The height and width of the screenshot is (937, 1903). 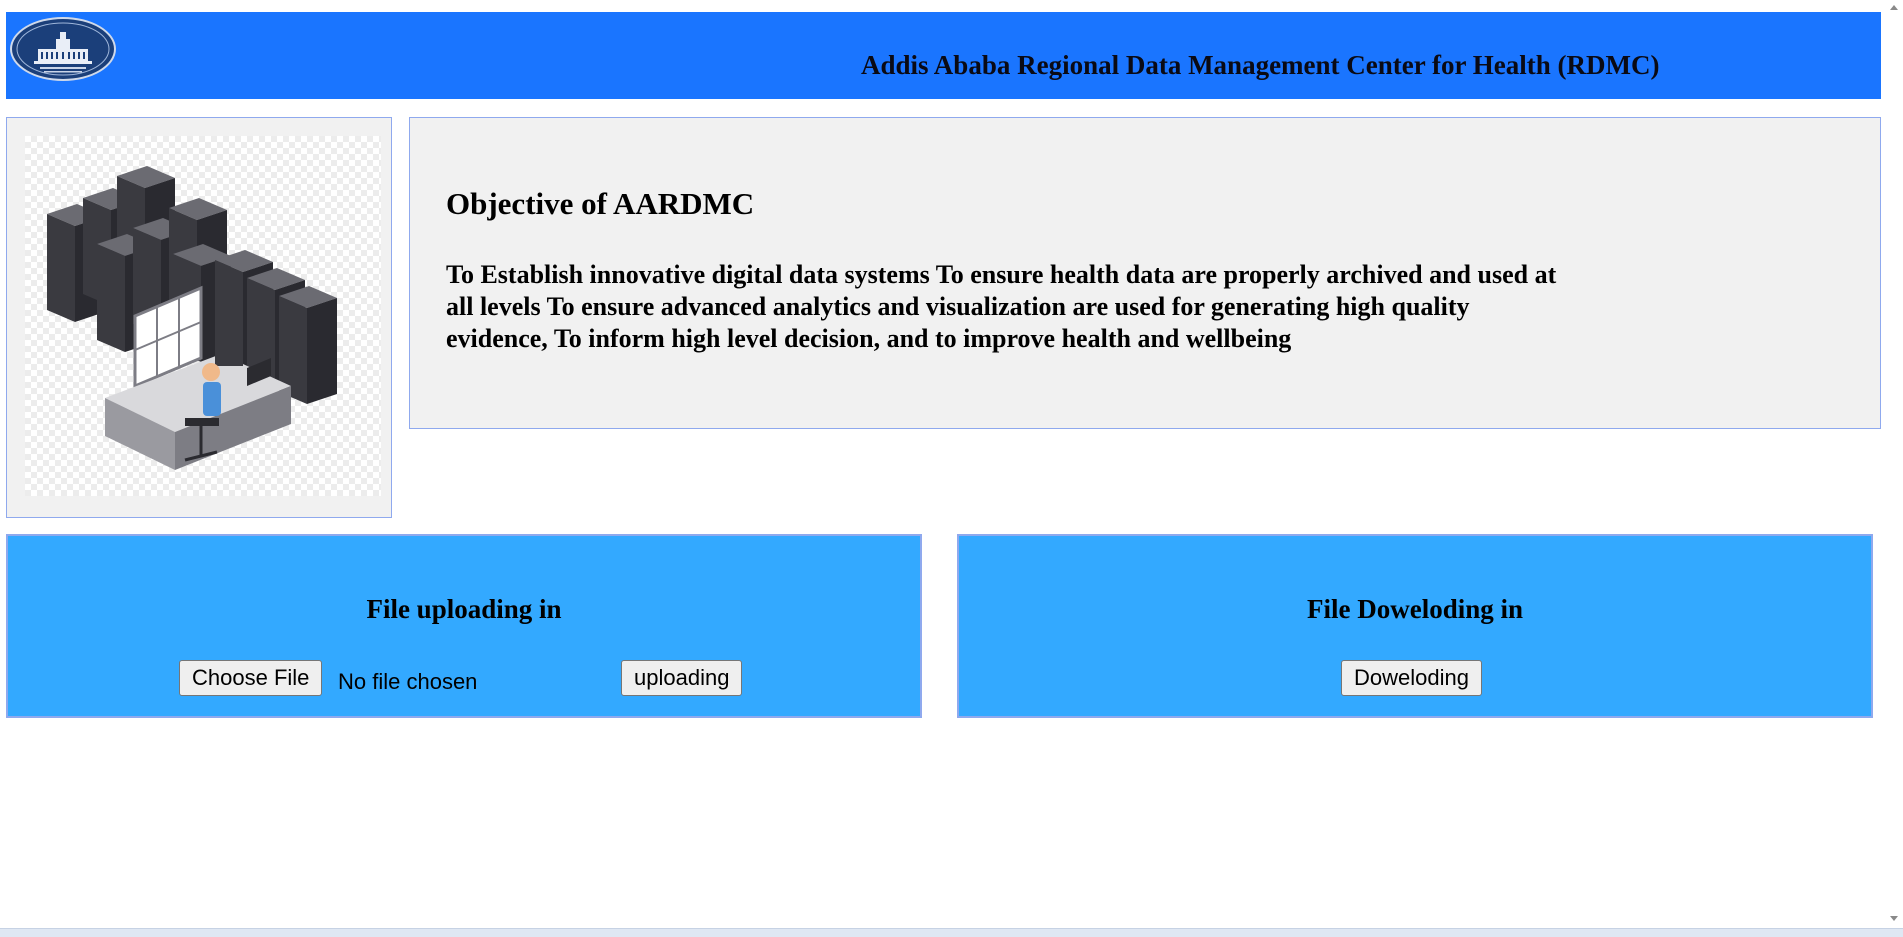 I want to click on choose-file-button: Choose File, so click(x=251, y=678).